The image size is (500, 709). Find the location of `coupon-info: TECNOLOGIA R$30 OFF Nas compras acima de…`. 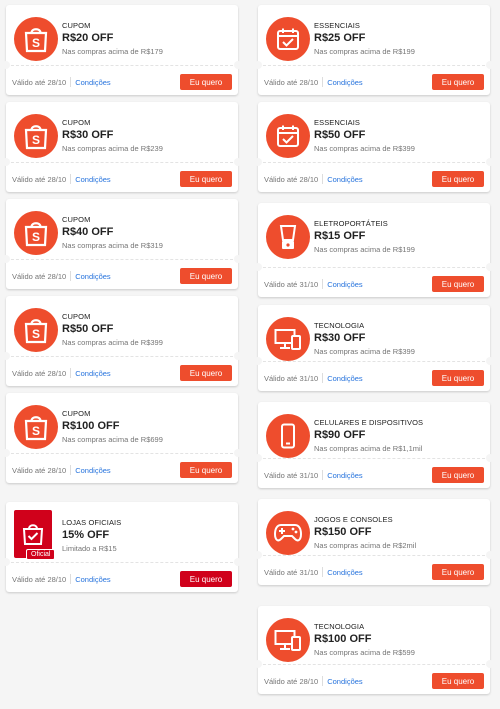

coupon-info: TECNOLOGIA R$30 OFF Nas compras acima de… is located at coordinates (398, 339).